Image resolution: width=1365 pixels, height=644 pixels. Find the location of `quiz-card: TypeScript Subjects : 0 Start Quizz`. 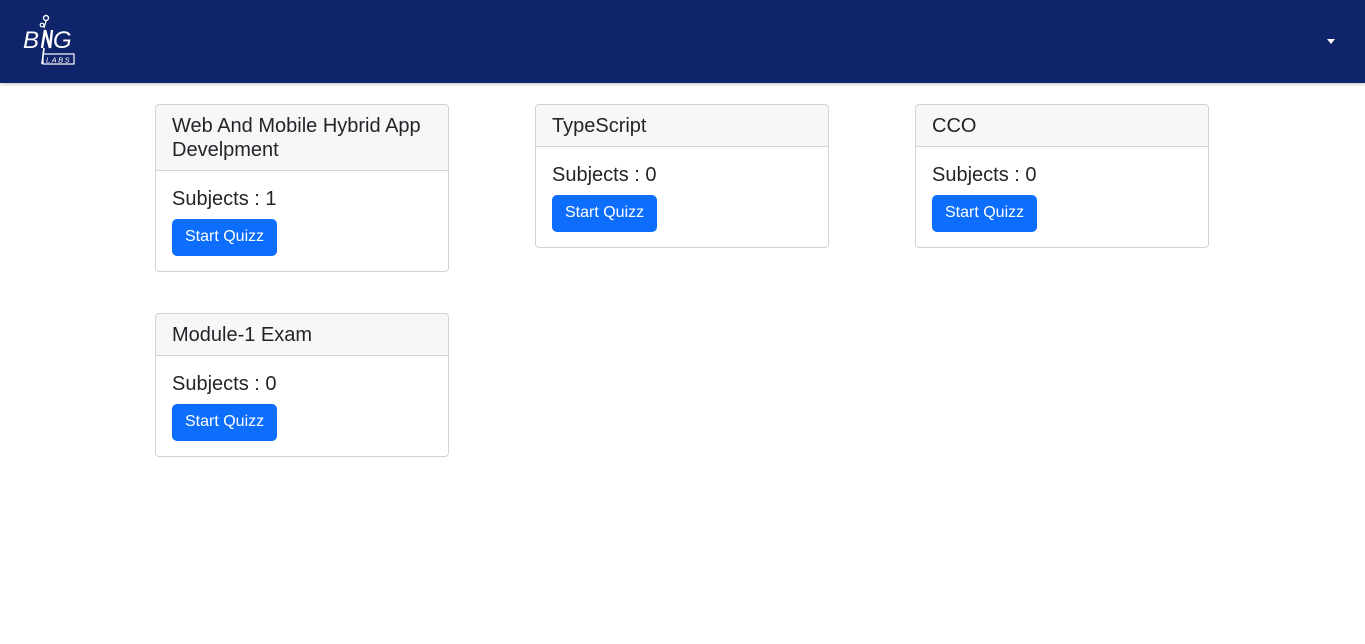

quiz-card: TypeScript Subjects : 0 Start Quizz is located at coordinates (682, 176).